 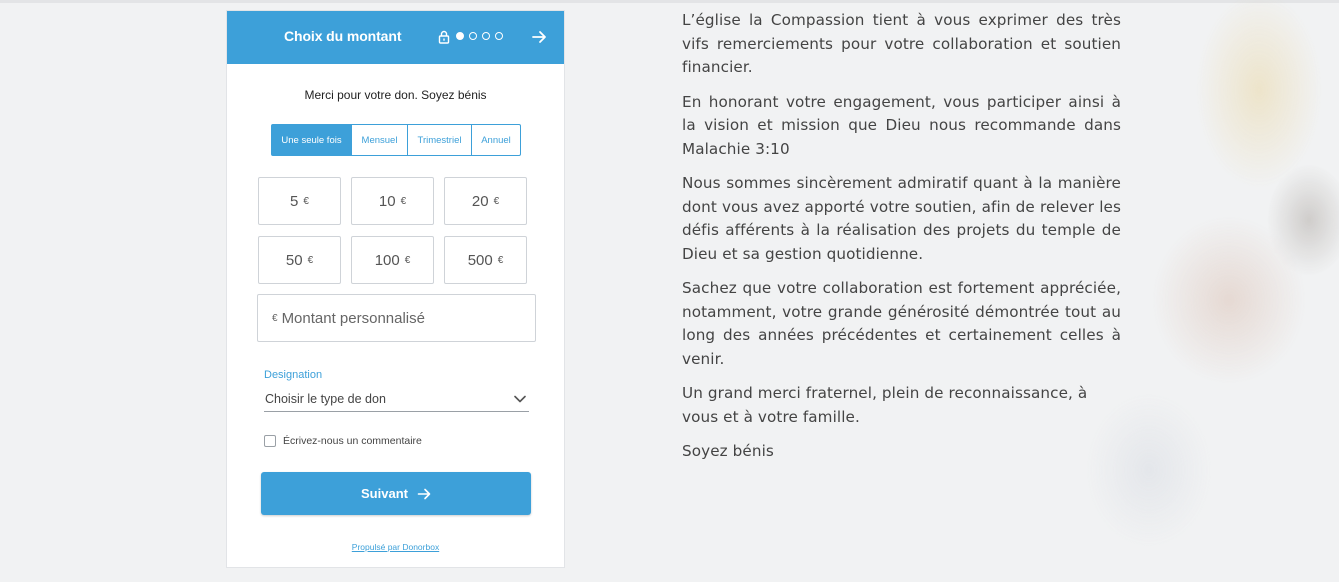 I want to click on next-step-arrow-icon, so click(x=539, y=37).